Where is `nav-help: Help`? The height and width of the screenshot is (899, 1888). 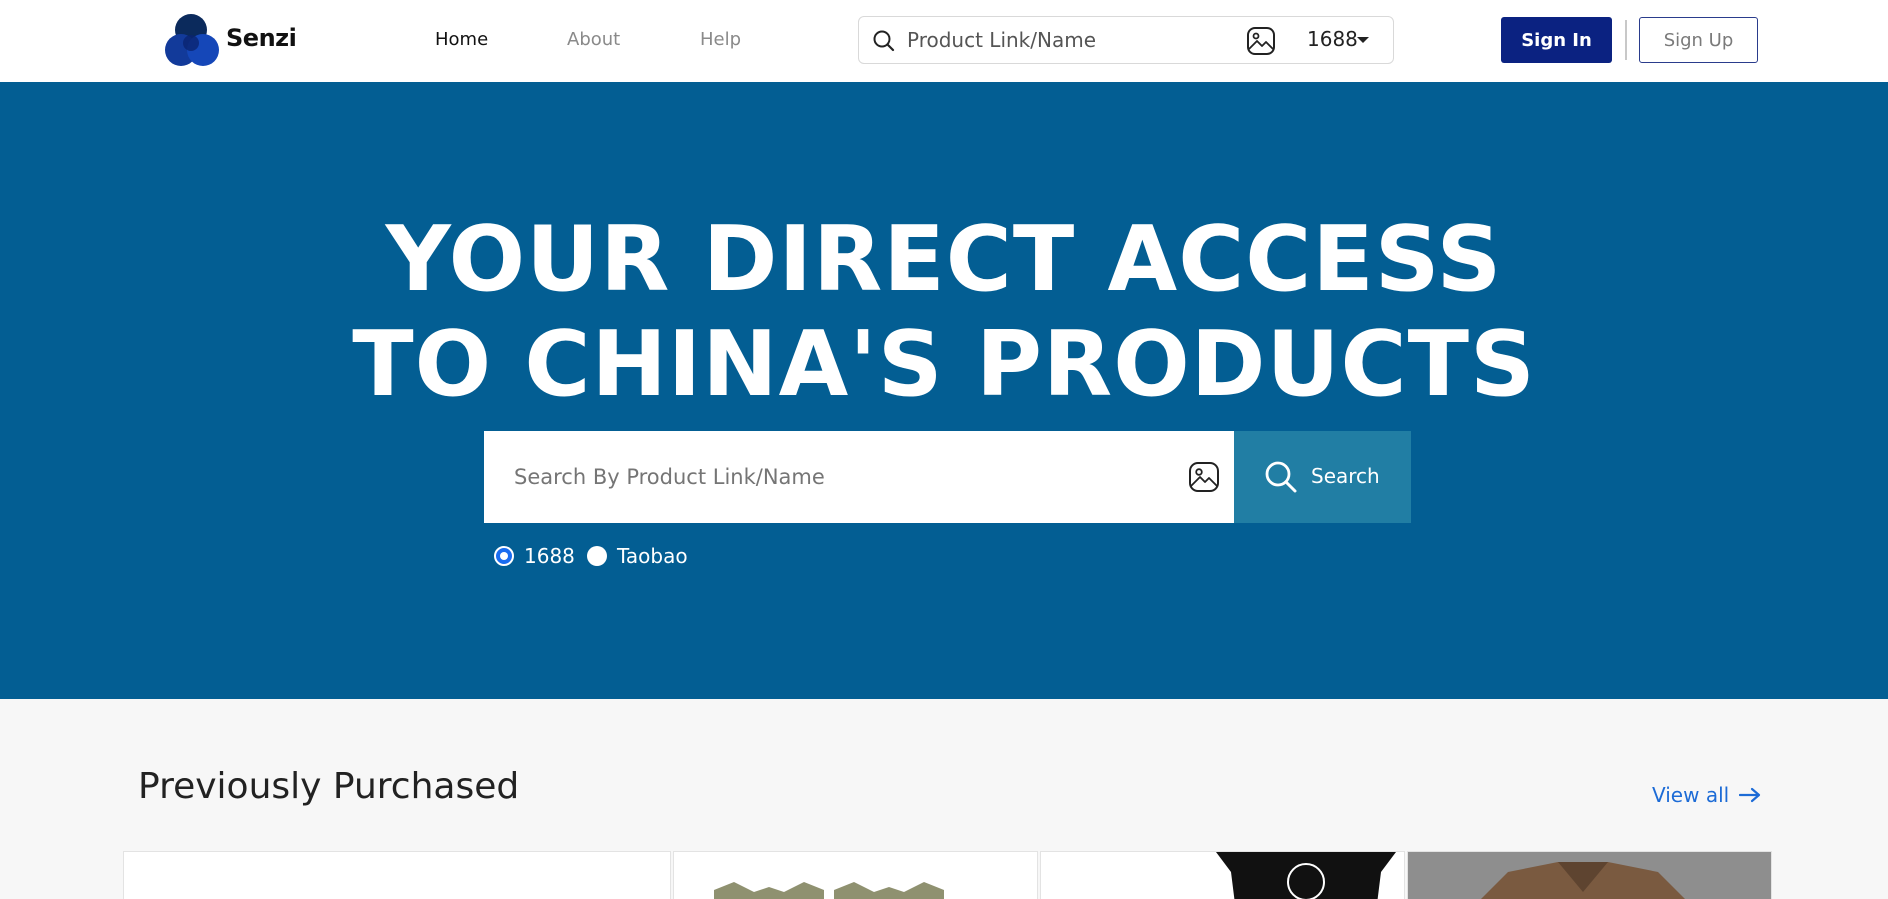
nav-help: Help is located at coordinates (720, 39).